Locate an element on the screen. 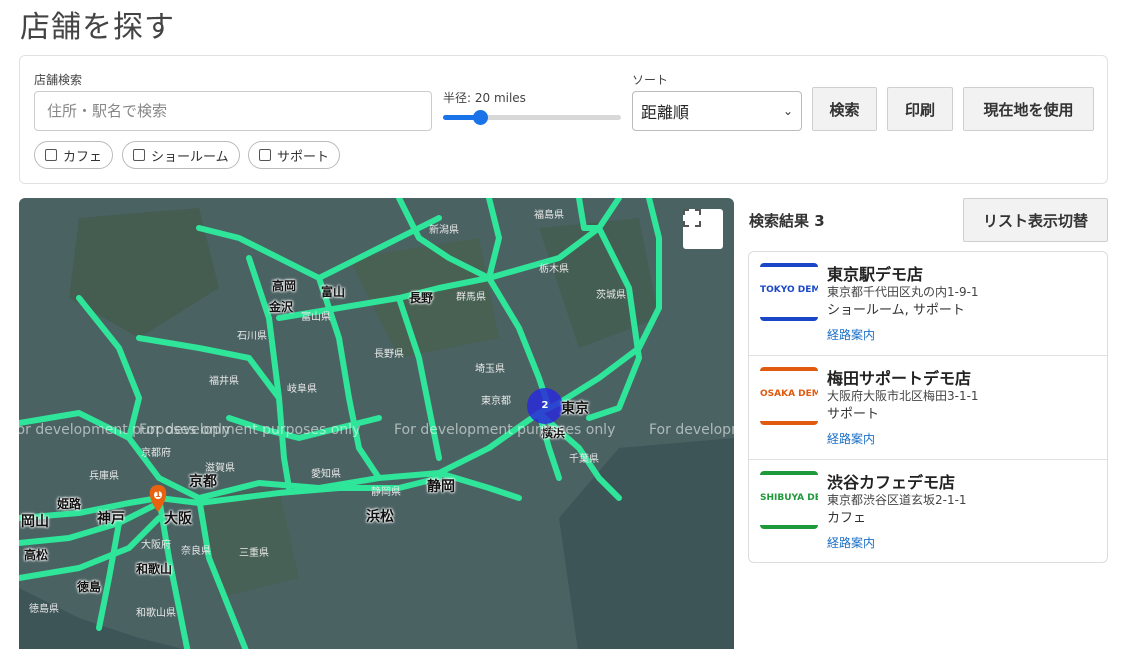 This screenshot has height=649, width=1129. map-city-label: 和歌山 is located at coordinates (154, 569).